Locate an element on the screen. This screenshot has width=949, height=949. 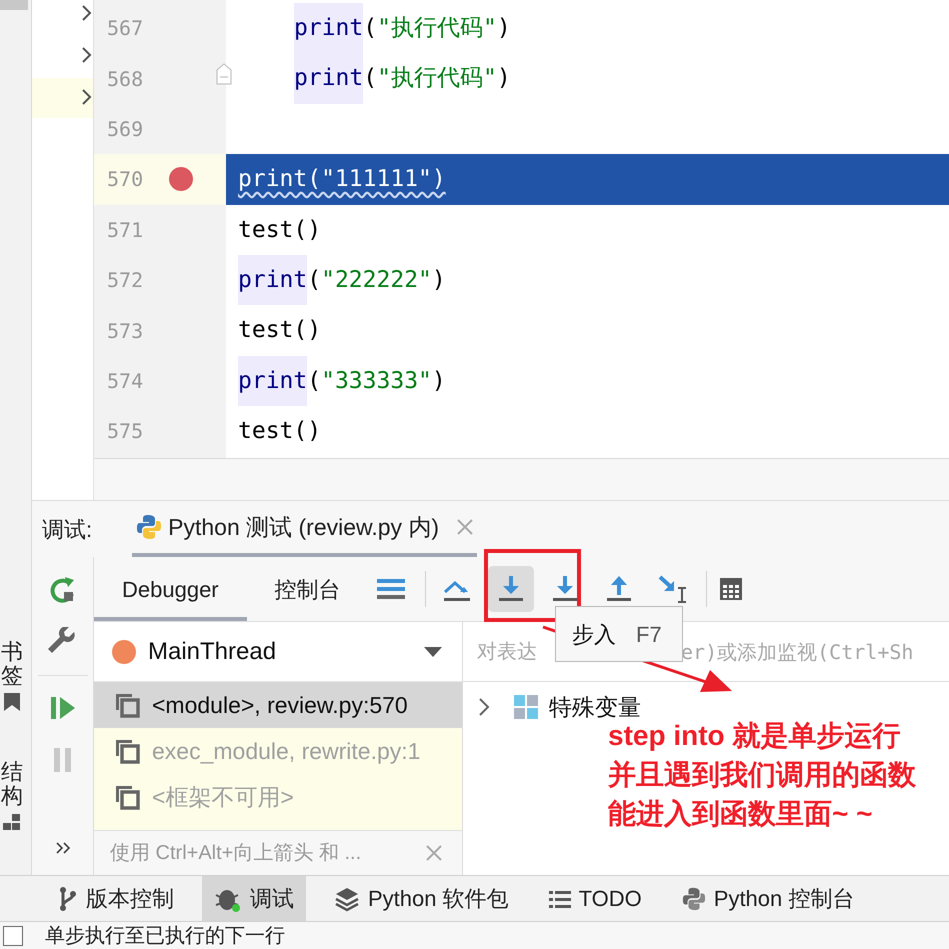
thread-status-icon is located at coordinates (124, 652).